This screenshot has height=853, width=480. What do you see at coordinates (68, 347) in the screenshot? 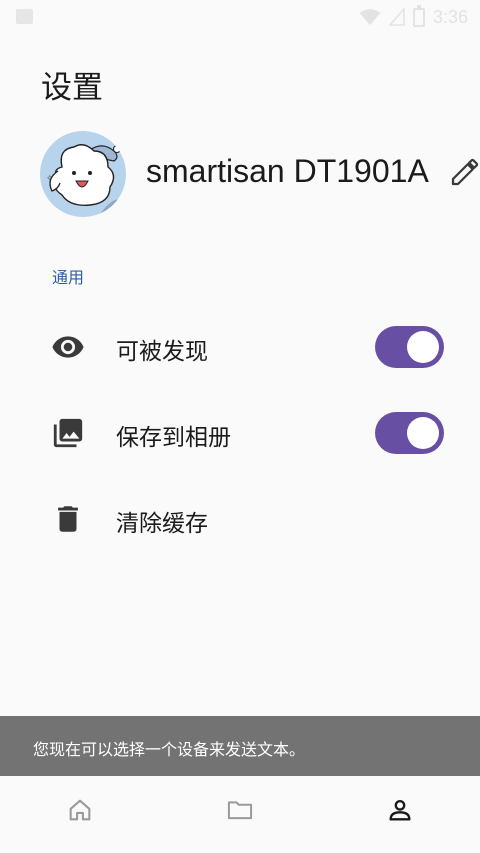
I see `eye-icon` at bounding box center [68, 347].